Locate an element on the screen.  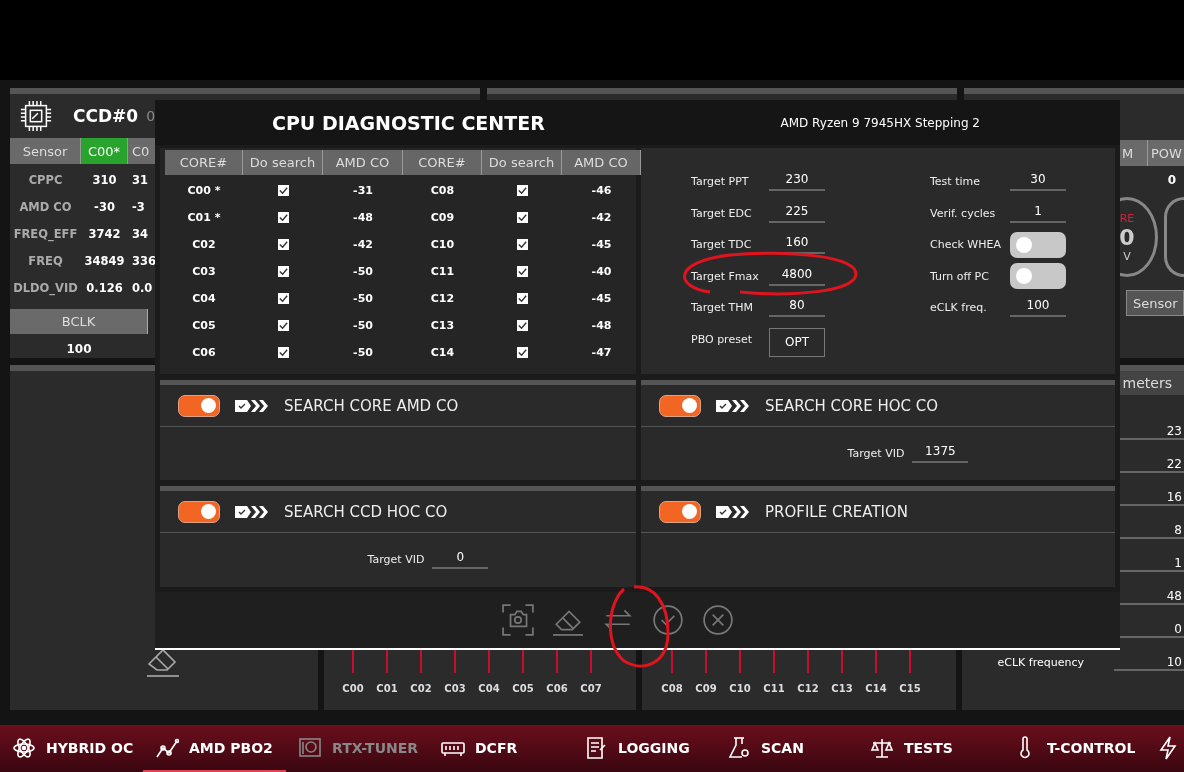
table-cell-text: C04 is located at coordinates (204, 299).